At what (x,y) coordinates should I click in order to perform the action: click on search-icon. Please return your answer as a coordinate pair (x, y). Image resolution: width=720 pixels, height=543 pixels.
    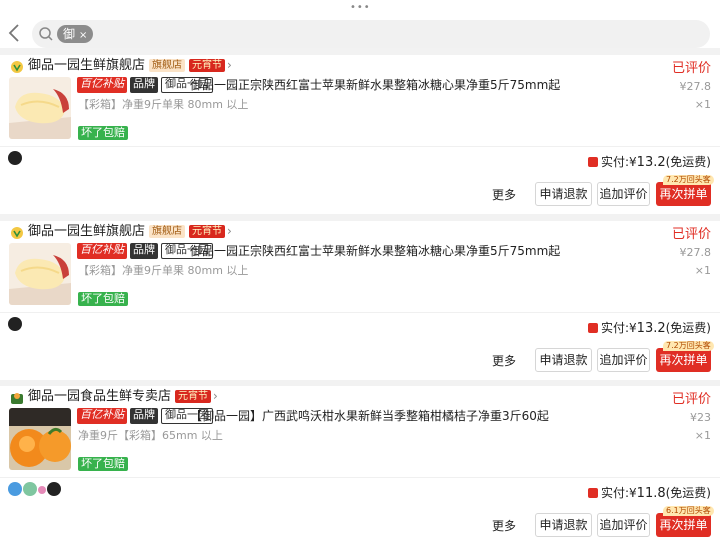
    Looking at the image, I should click on (46, 34).